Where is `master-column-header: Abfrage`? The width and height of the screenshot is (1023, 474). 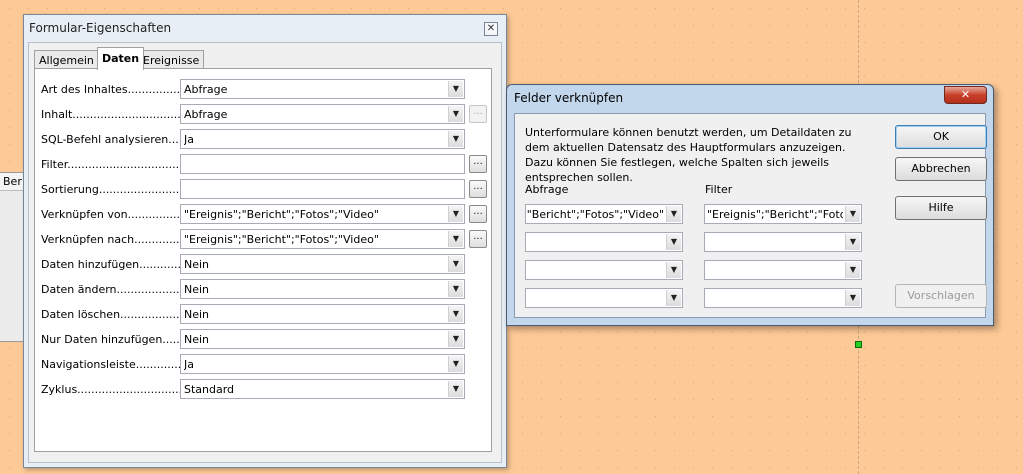
master-column-header: Abfrage is located at coordinates (547, 189).